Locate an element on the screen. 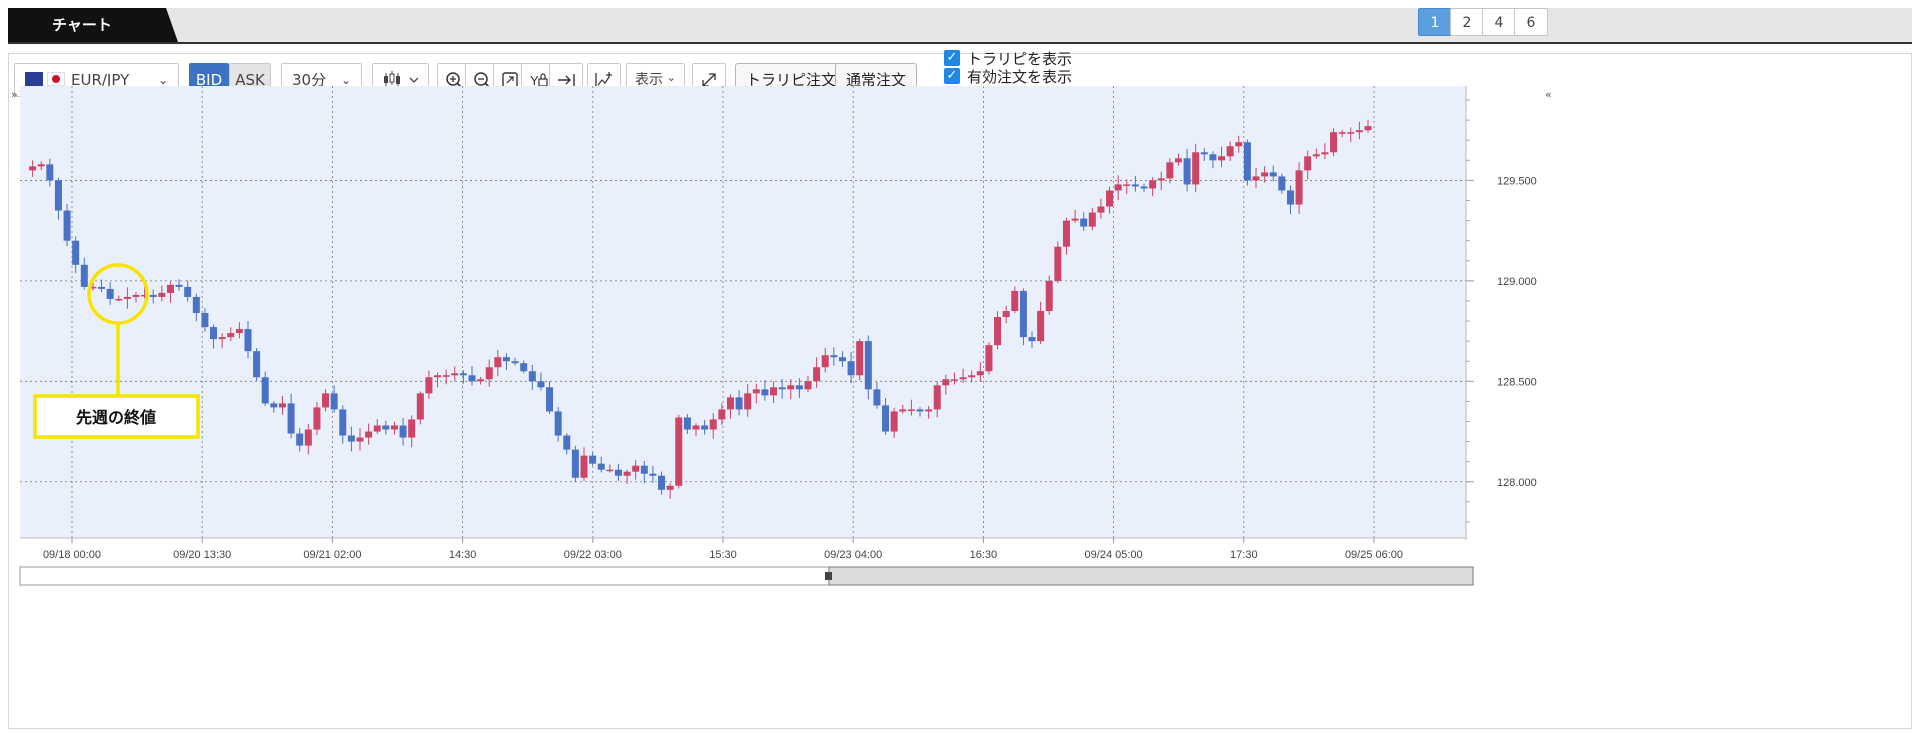  x-tick-label: 09/22 03:00 is located at coordinates (593, 555).